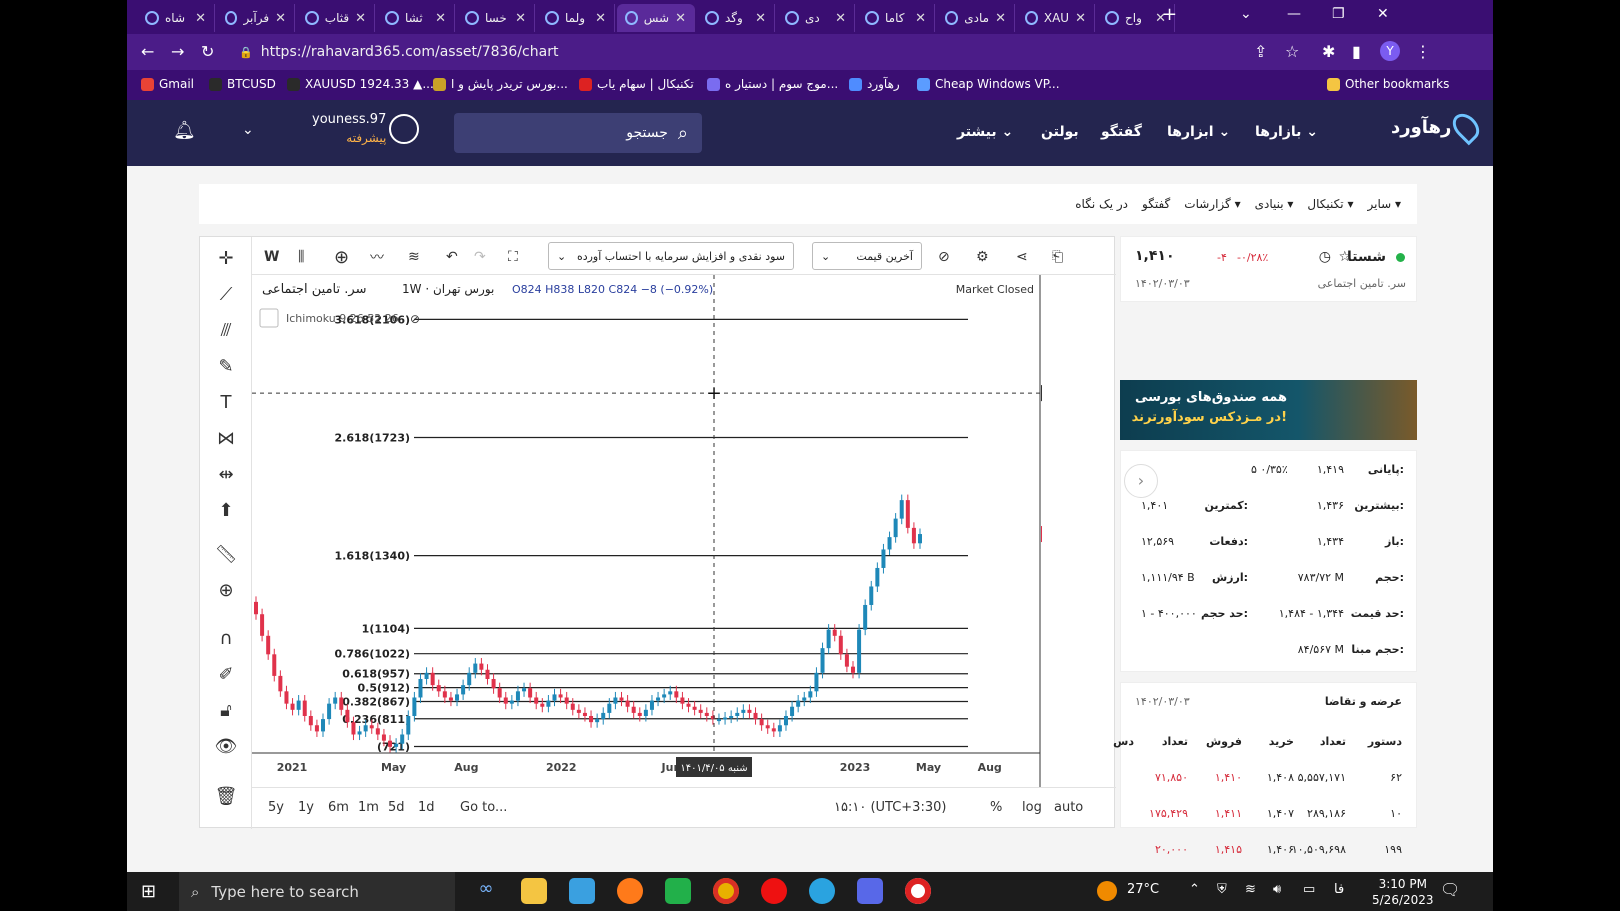 This screenshot has width=1620, height=911. Describe the element at coordinates (736, 18) in the screenshot. I see `browser-tab: وگد ✕` at that location.